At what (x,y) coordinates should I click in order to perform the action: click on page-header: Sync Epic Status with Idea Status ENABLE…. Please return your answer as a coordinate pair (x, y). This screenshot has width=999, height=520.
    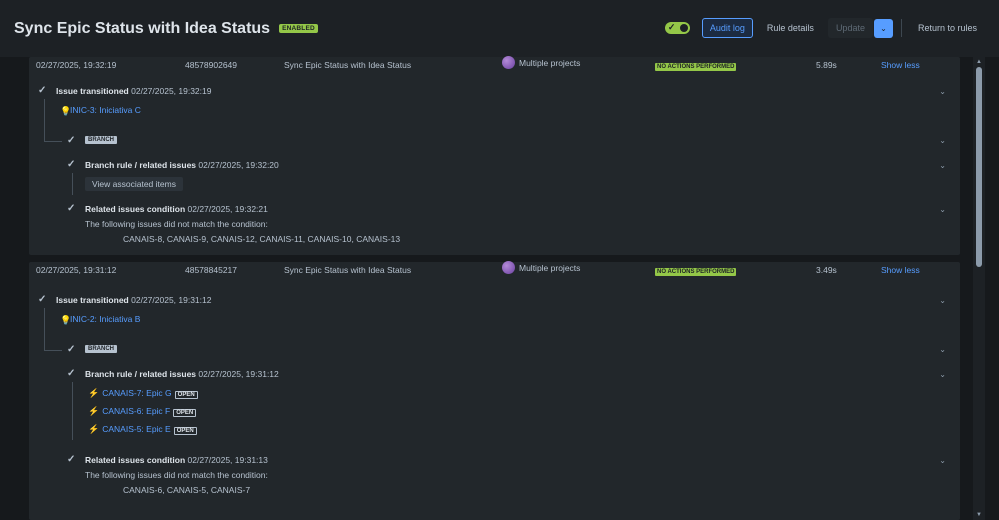
    Looking at the image, I should click on (499, 28).